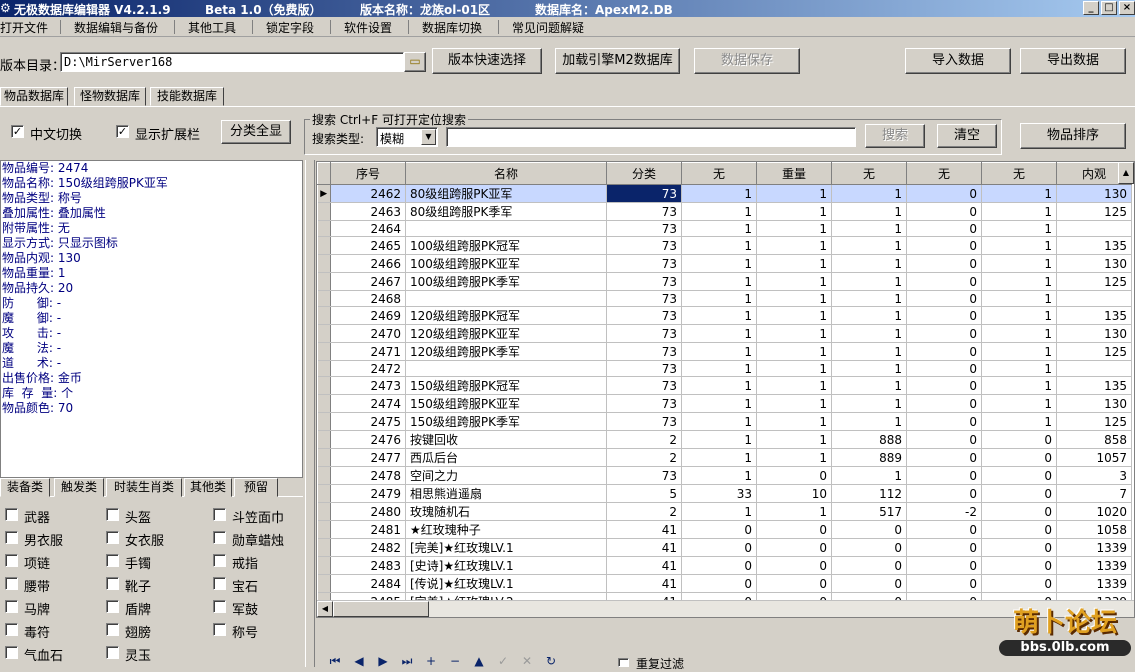  What do you see at coordinates (368, 385) in the screenshot?
I see `table-cell: 2473` at bounding box center [368, 385].